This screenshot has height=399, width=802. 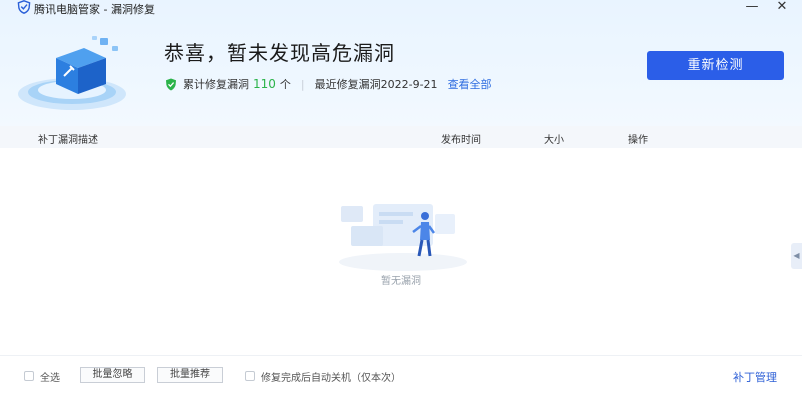 I want to click on footer-bar: 全选 批量忽略 批量推荐 修复完成后自动关机（仅本次） 补丁管理, so click(x=401, y=377).